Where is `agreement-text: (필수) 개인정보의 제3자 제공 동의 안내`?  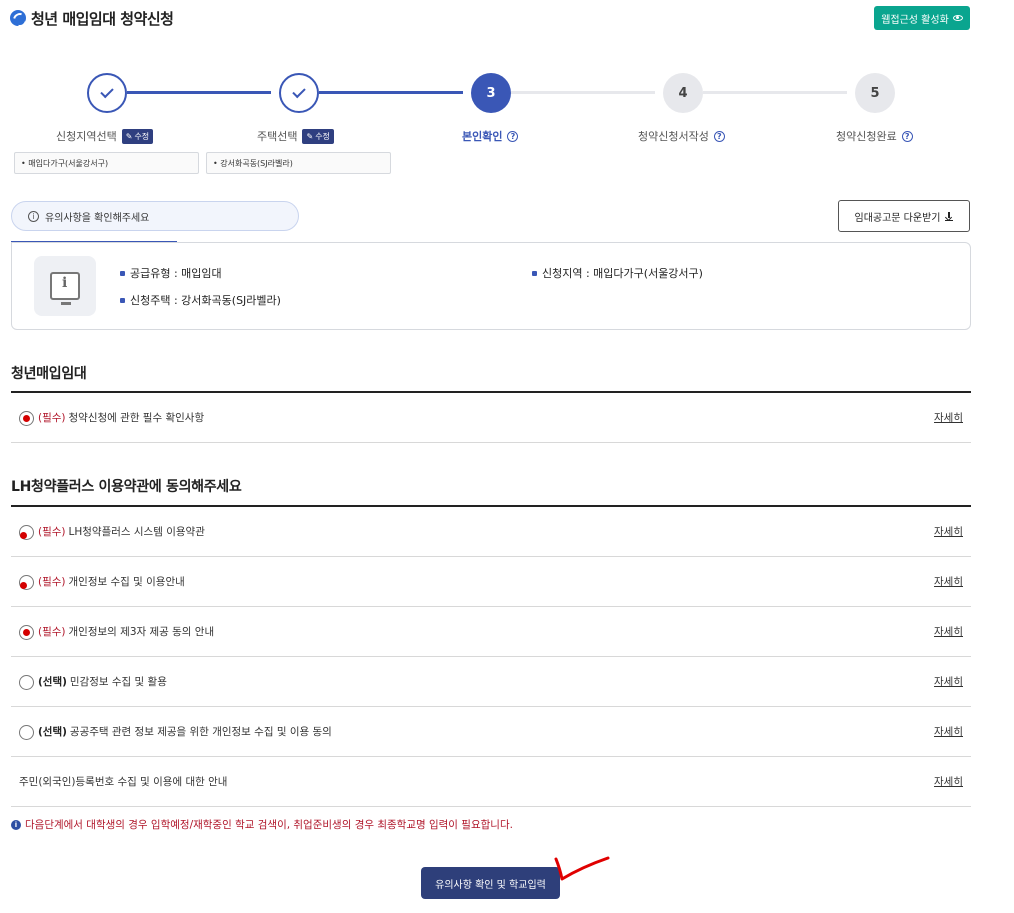 agreement-text: (필수) 개인정보의 제3자 제공 동의 안내 is located at coordinates (126, 631).